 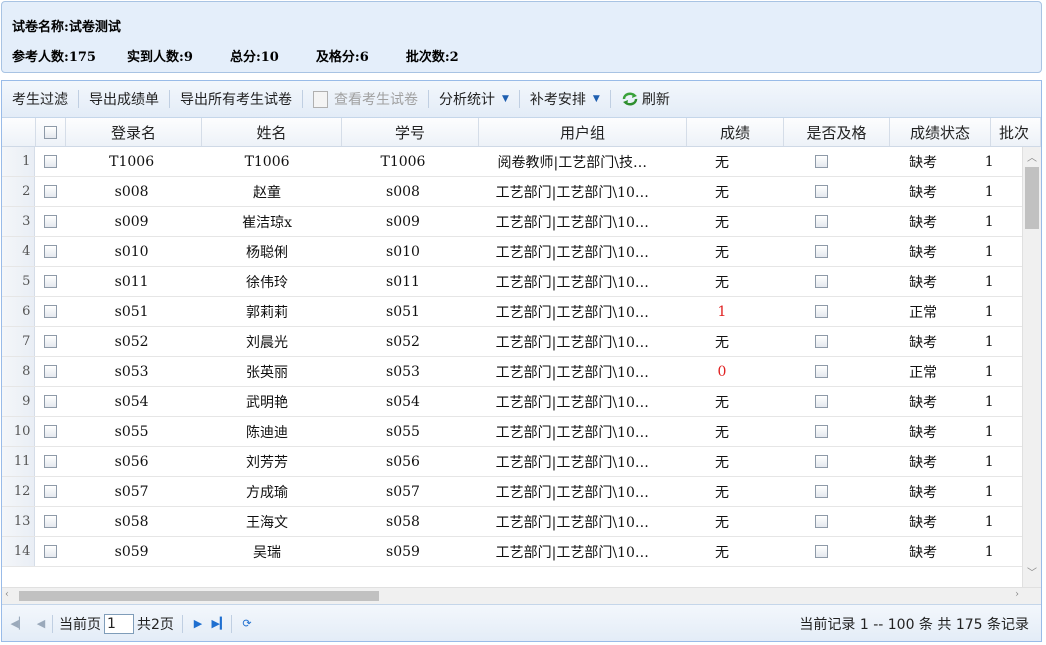 I want to click on exam-stats-line: 参考人数:175 实到人数:9 总分:10 及格分:6 批次数:2, so click(x=235, y=55).